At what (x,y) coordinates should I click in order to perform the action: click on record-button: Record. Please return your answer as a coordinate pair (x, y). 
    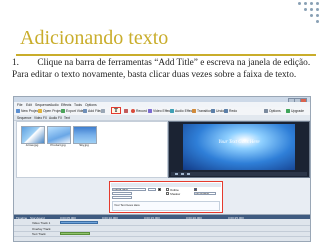
    Looking at the image, I should click on (139, 111).